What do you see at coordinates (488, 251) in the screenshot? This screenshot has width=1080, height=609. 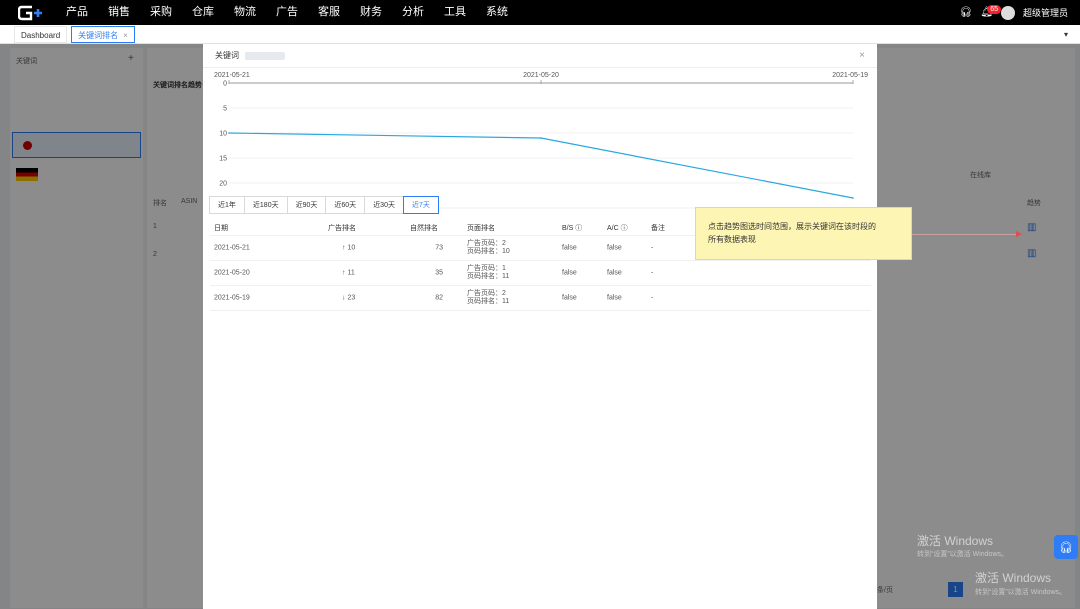 I see `page-natural-text: 页码排名：10` at bounding box center [488, 251].